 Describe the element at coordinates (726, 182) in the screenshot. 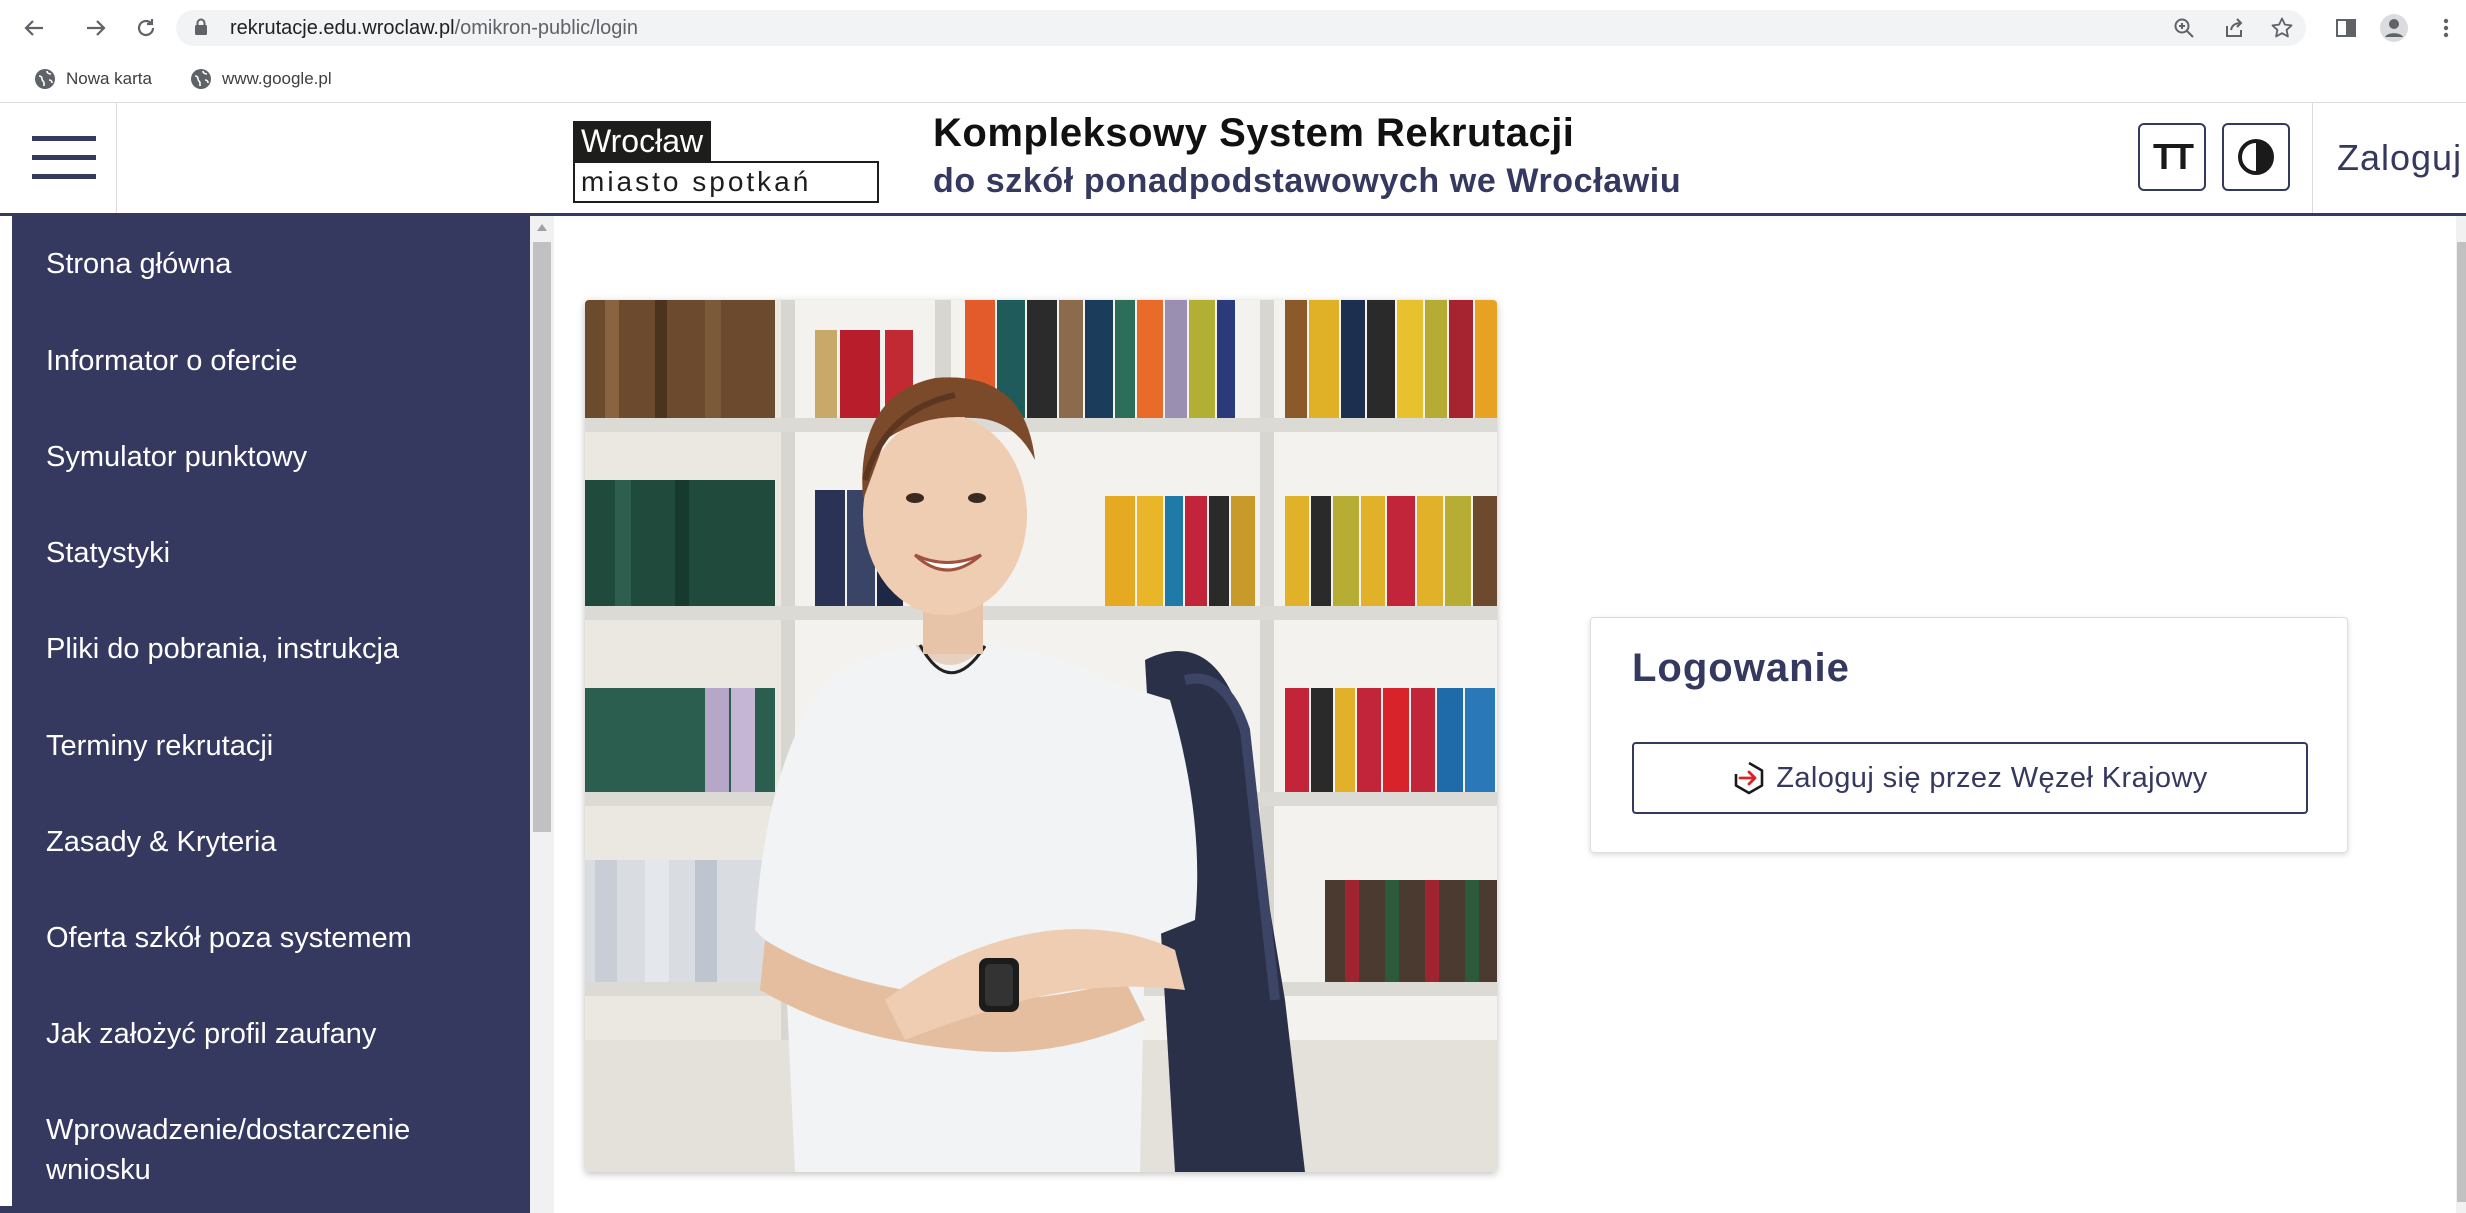

I see `logo-bottom-text: miasto spotkań` at that location.